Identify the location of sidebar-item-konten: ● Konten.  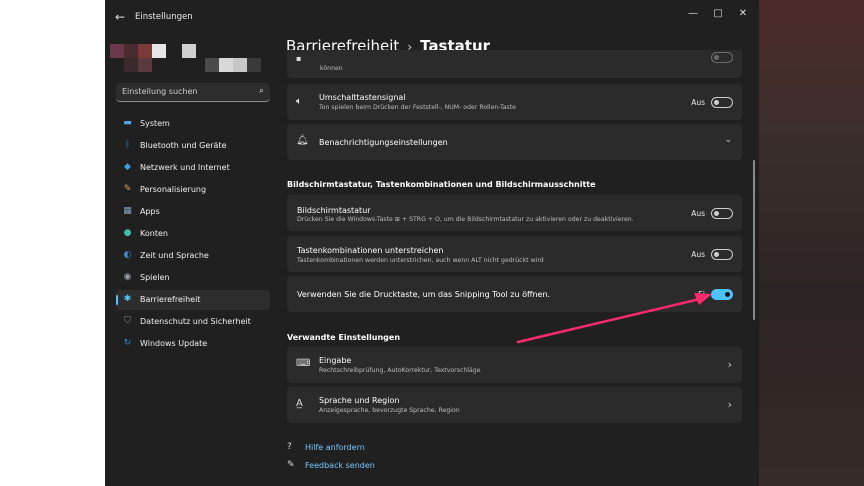
(193, 234).